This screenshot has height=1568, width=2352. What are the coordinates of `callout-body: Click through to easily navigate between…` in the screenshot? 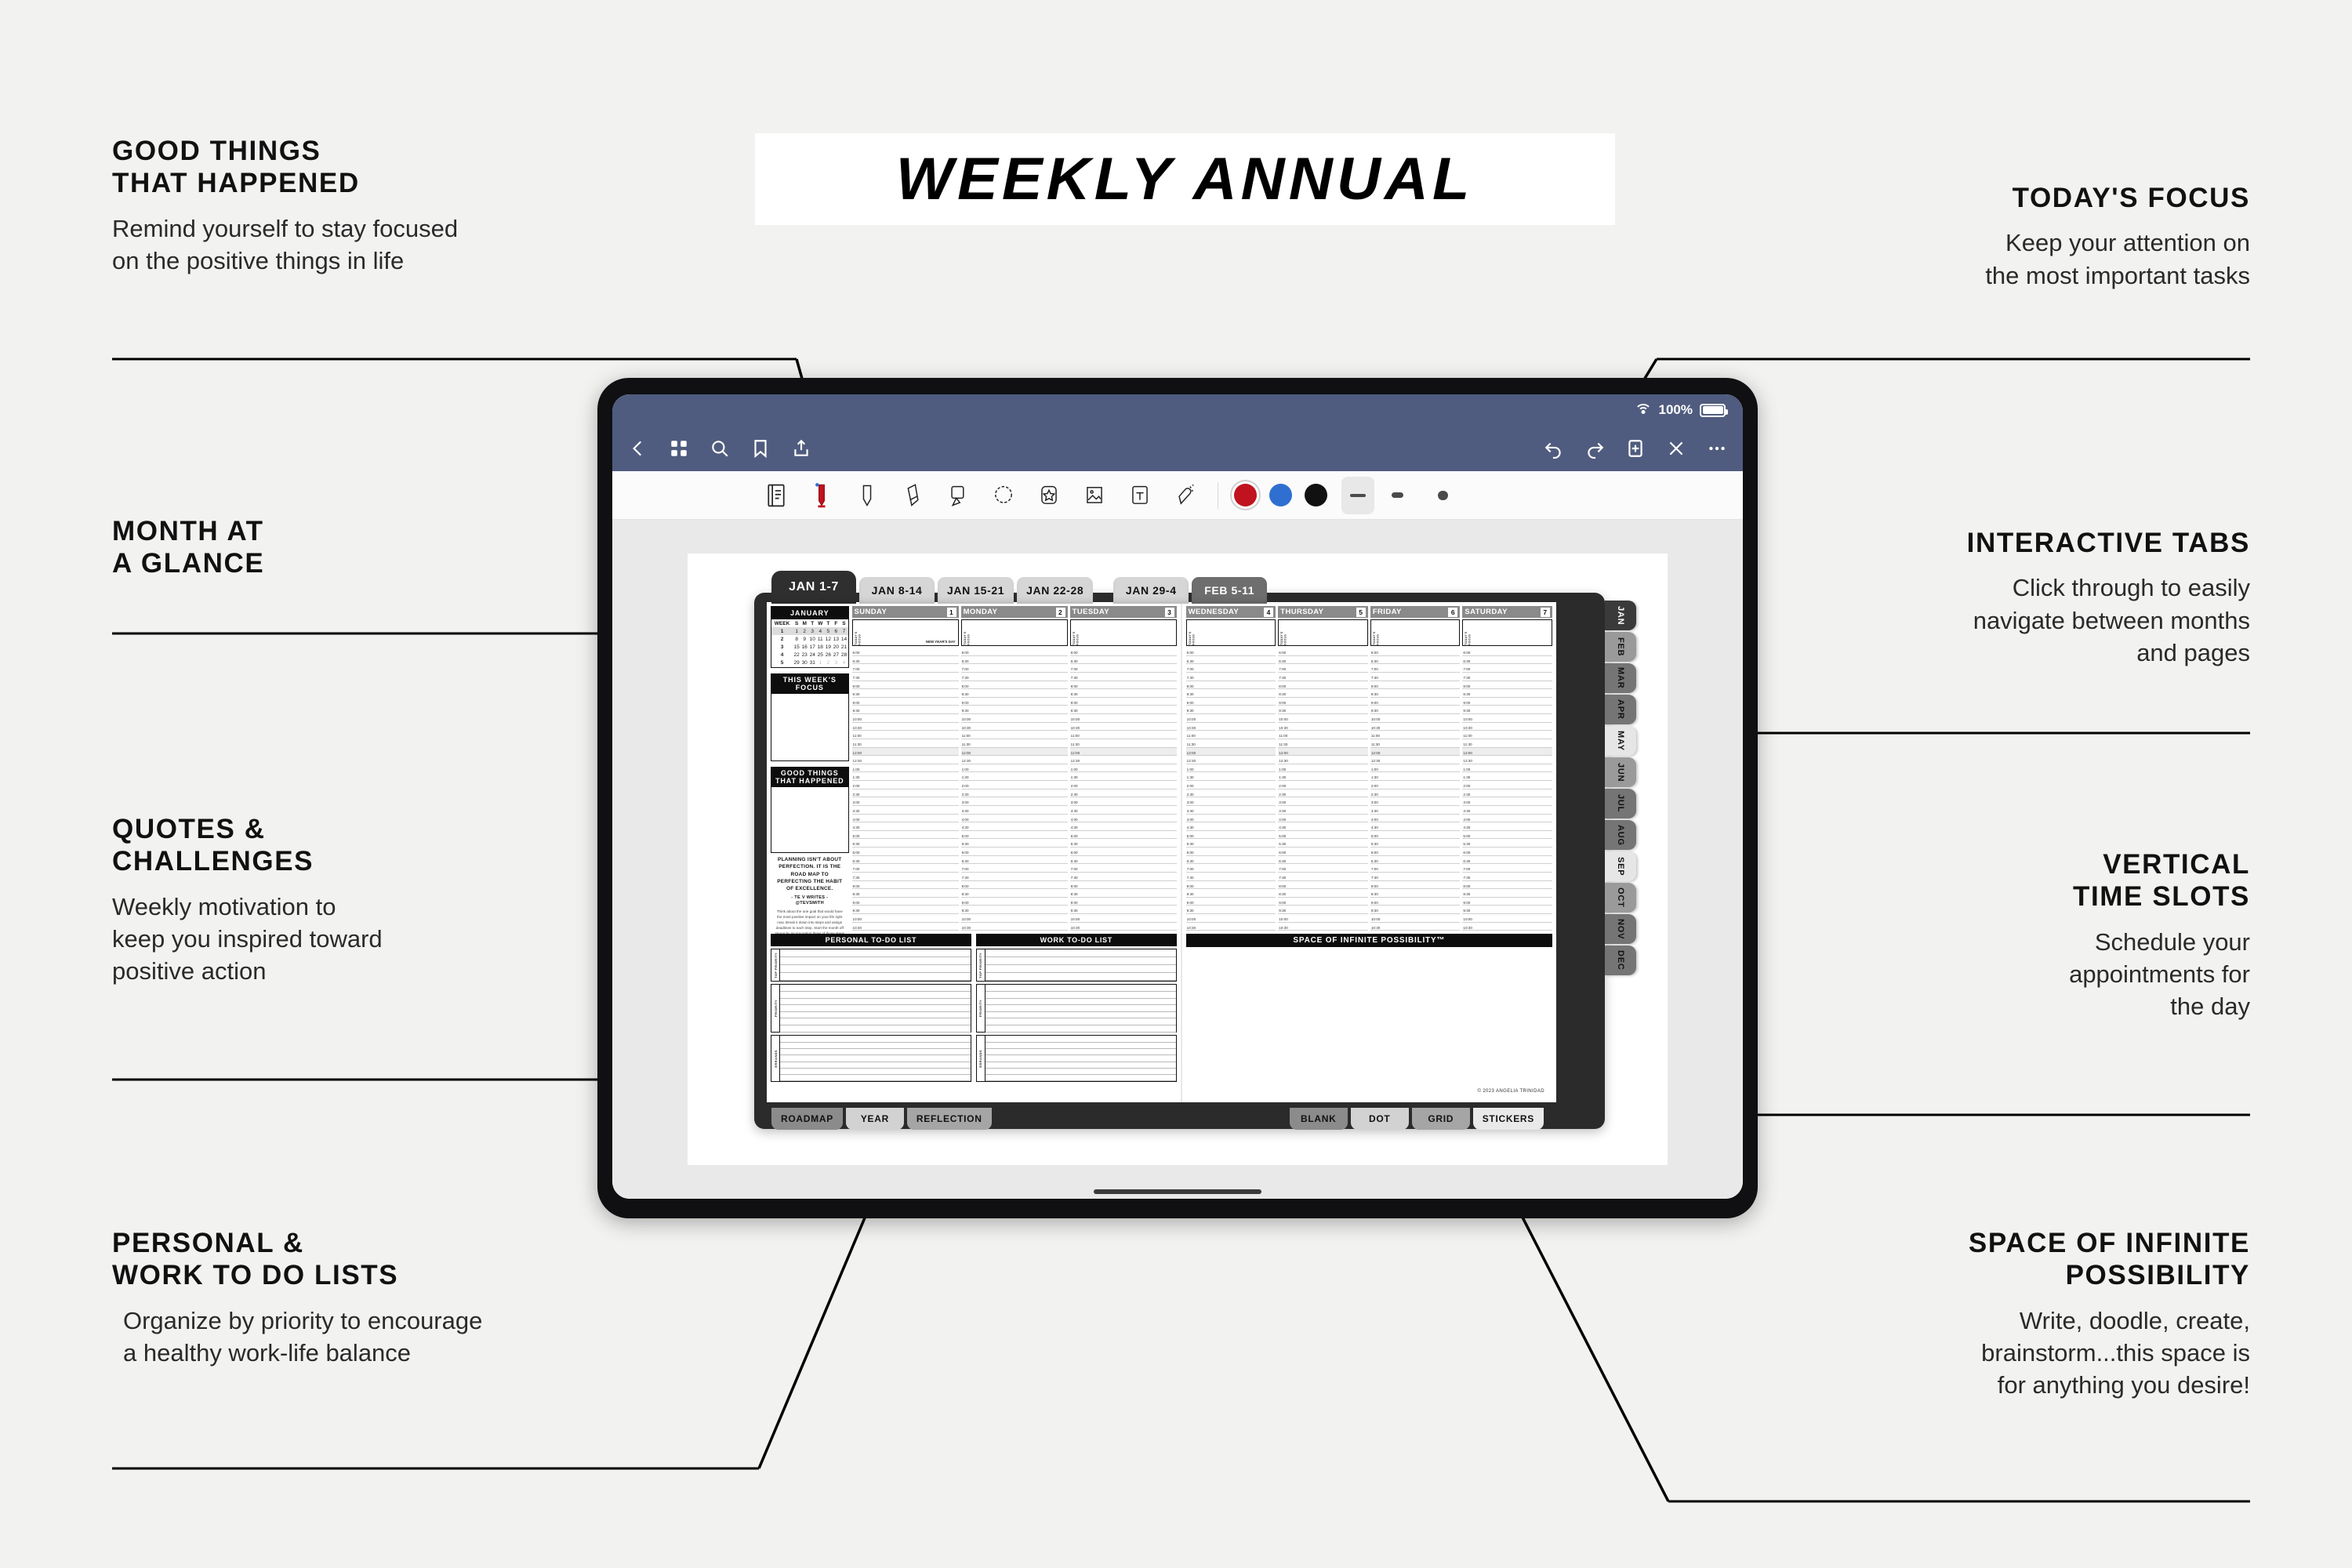 It's located at (2111, 620).